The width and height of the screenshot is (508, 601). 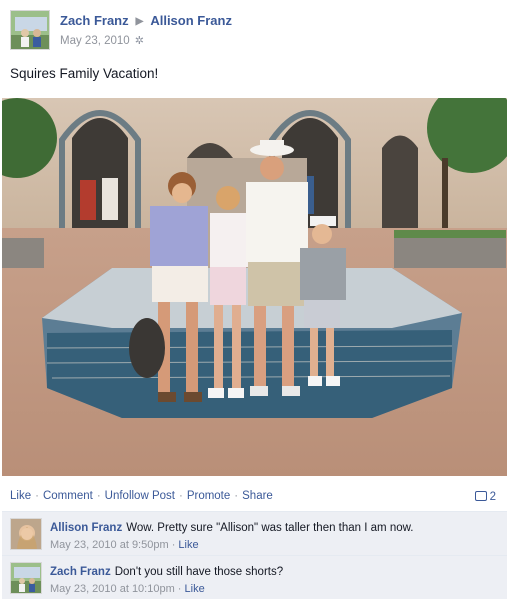 I want to click on comment-author: Zach Franz, so click(x=80, y=572).